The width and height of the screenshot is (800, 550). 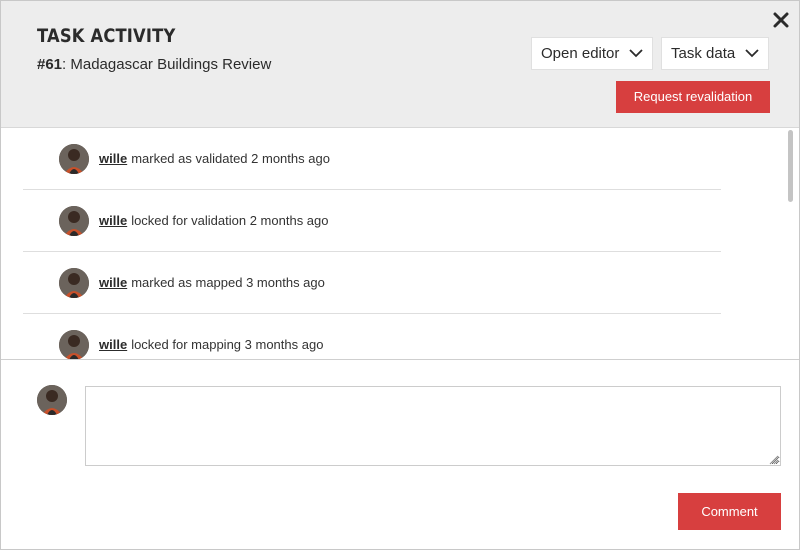 What do you see at coordinates (187, 282) in the screenshot?
I see `activity-action: marked as mapped` at bounding box center [187, 282].